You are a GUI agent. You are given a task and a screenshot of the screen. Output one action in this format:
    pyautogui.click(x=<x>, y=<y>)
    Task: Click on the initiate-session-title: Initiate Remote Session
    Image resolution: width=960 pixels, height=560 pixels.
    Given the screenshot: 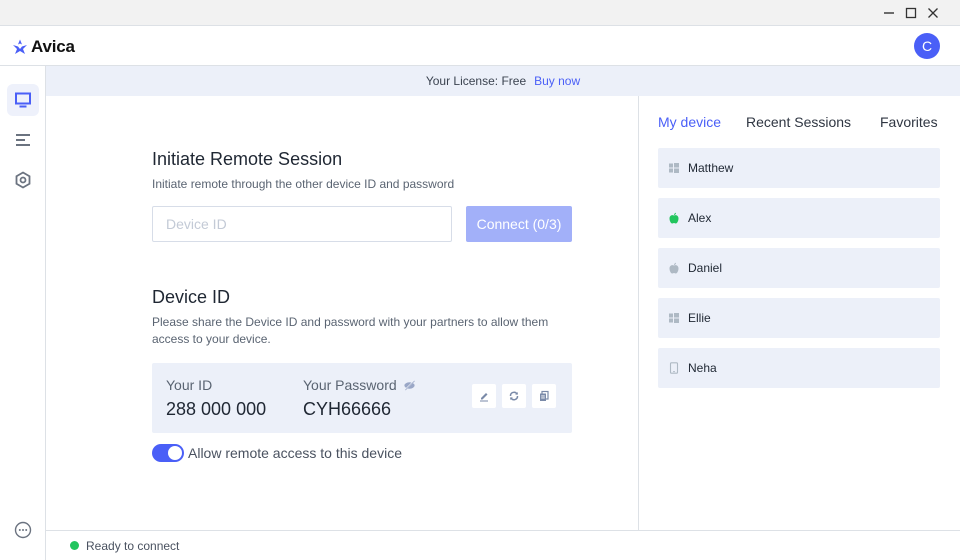 What is the action you would take?
    pyautogui.click(x=247, y=159)
    